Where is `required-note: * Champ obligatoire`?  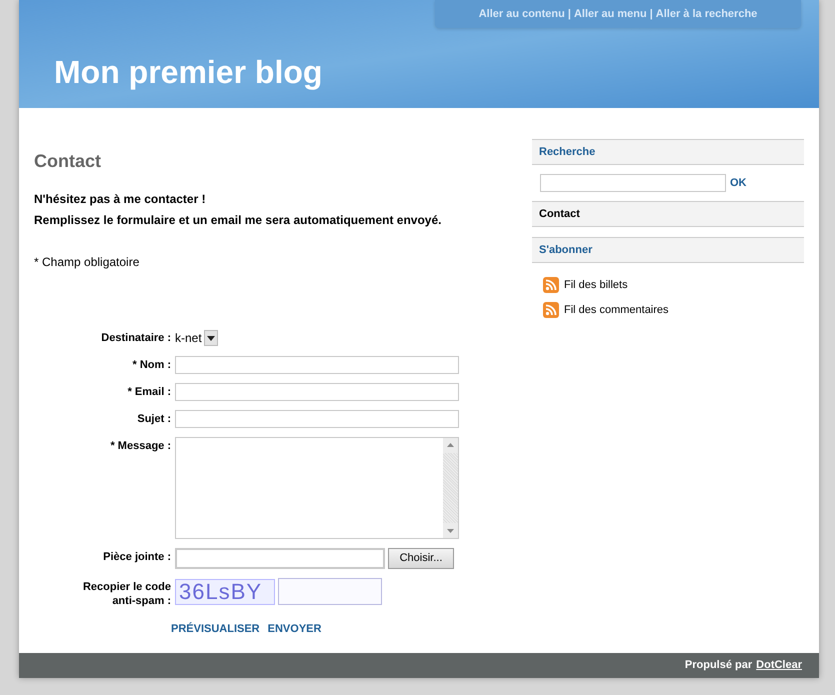 required-note: * Champ obligatoire is located at coordinates (87, 262).